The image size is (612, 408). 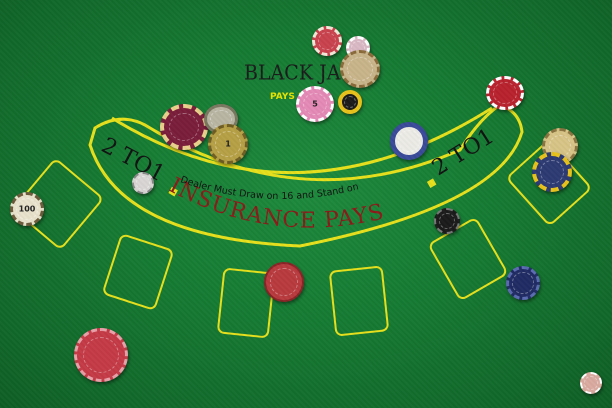 What do you see at coordinates (27, 209) in the screenshot?
I see `chip-cream-100: 100` at bounding box center [27, 209].